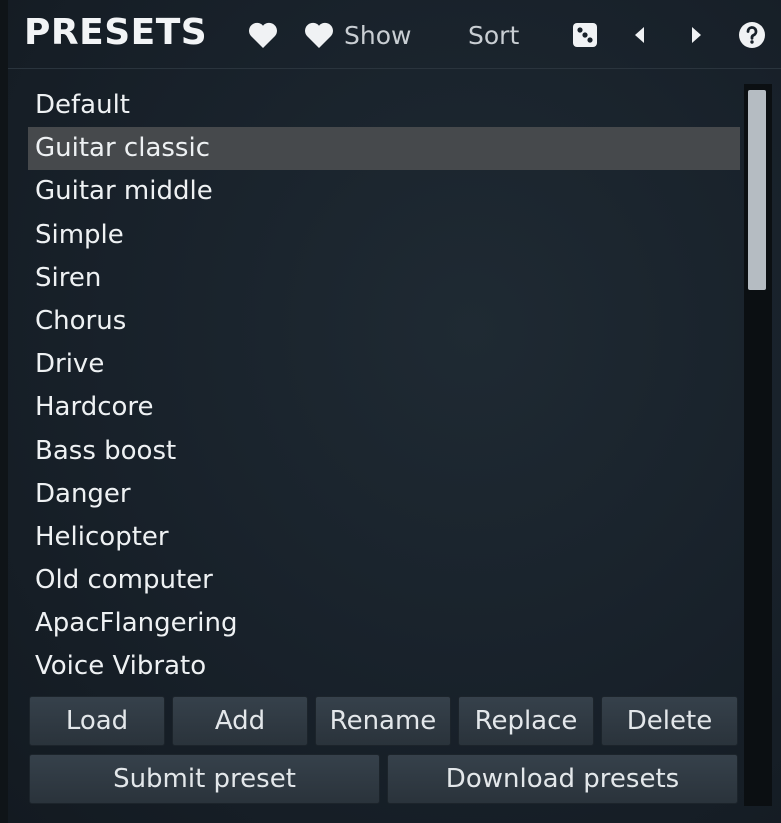 The image size is (781, 823). I want to click on dice-icon, so click(585, 35).